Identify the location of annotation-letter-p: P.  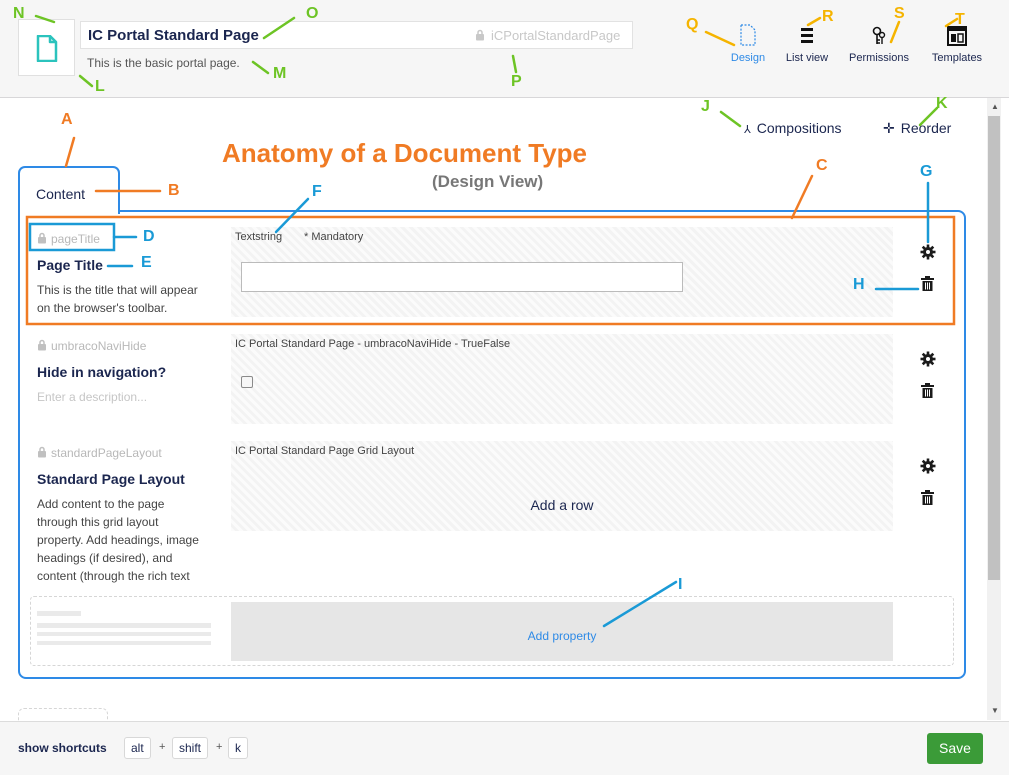
(516, 81).